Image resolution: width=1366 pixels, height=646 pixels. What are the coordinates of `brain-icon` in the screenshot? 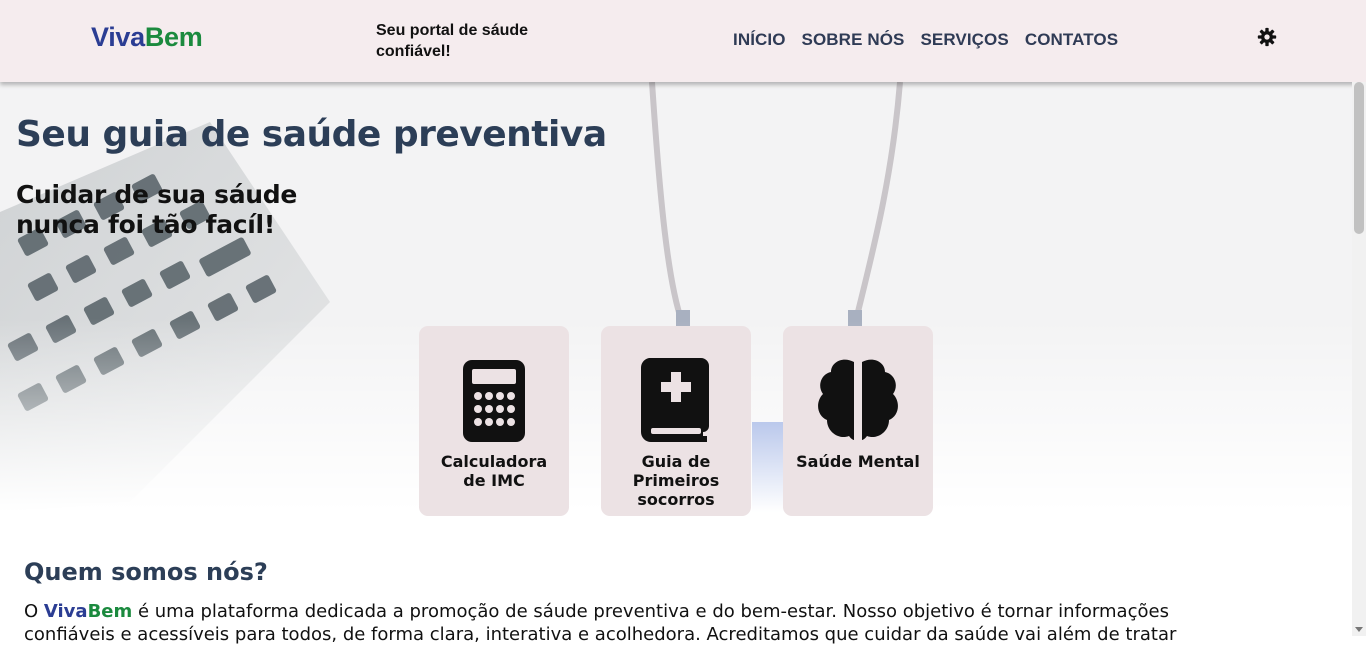 It's located at (858, 399).